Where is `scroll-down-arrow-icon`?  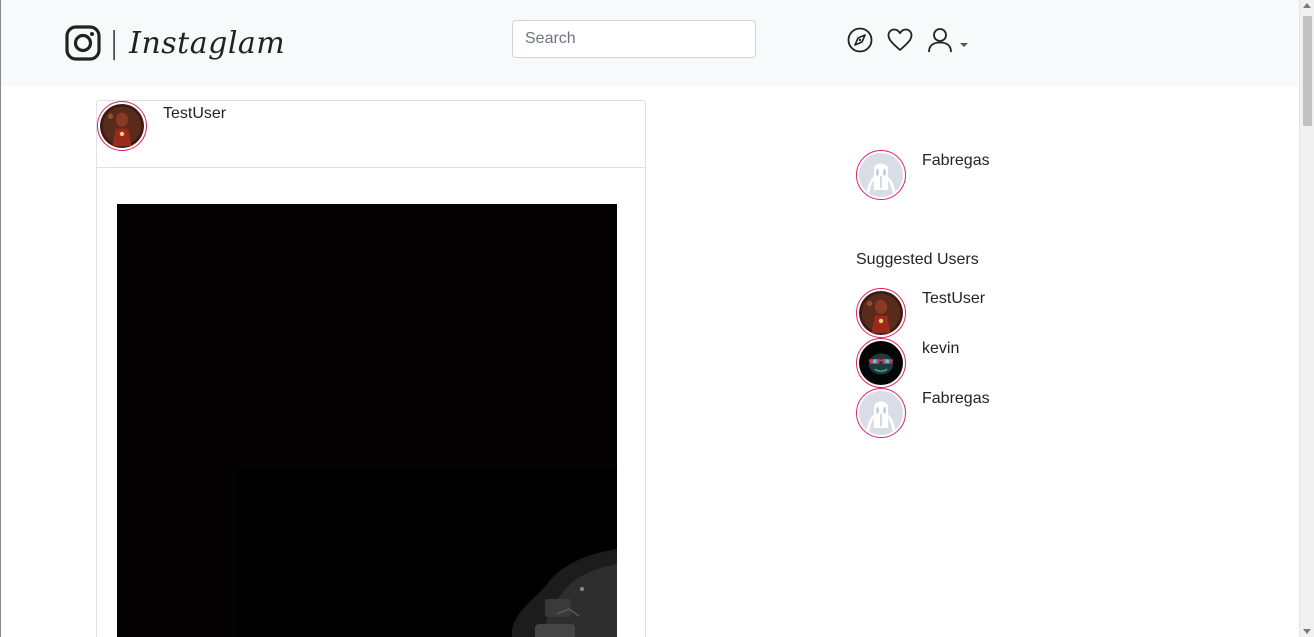
scroll-down-arrow-icon is located at coordinates (1307, 631).